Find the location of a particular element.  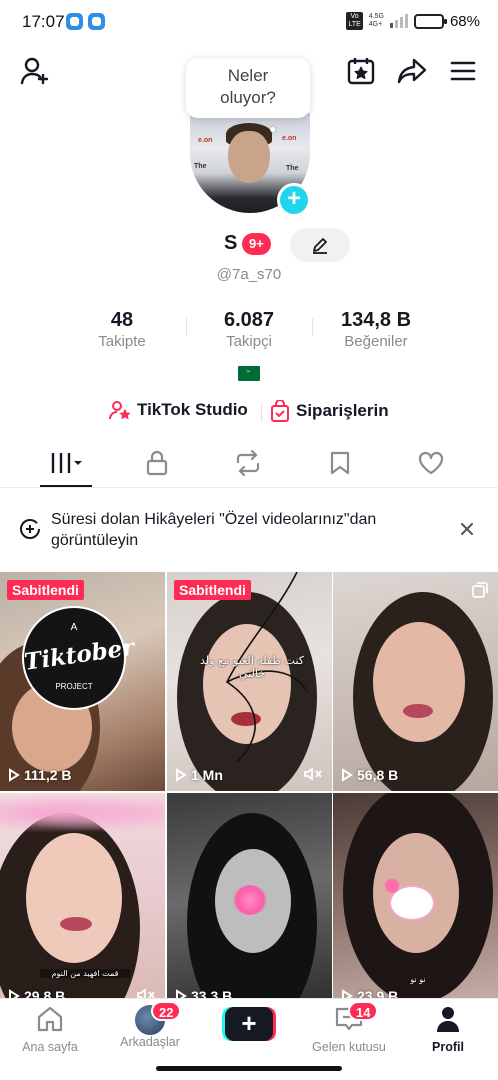

country-flag: 🇸🇦 is located at coordinates (249, 373).